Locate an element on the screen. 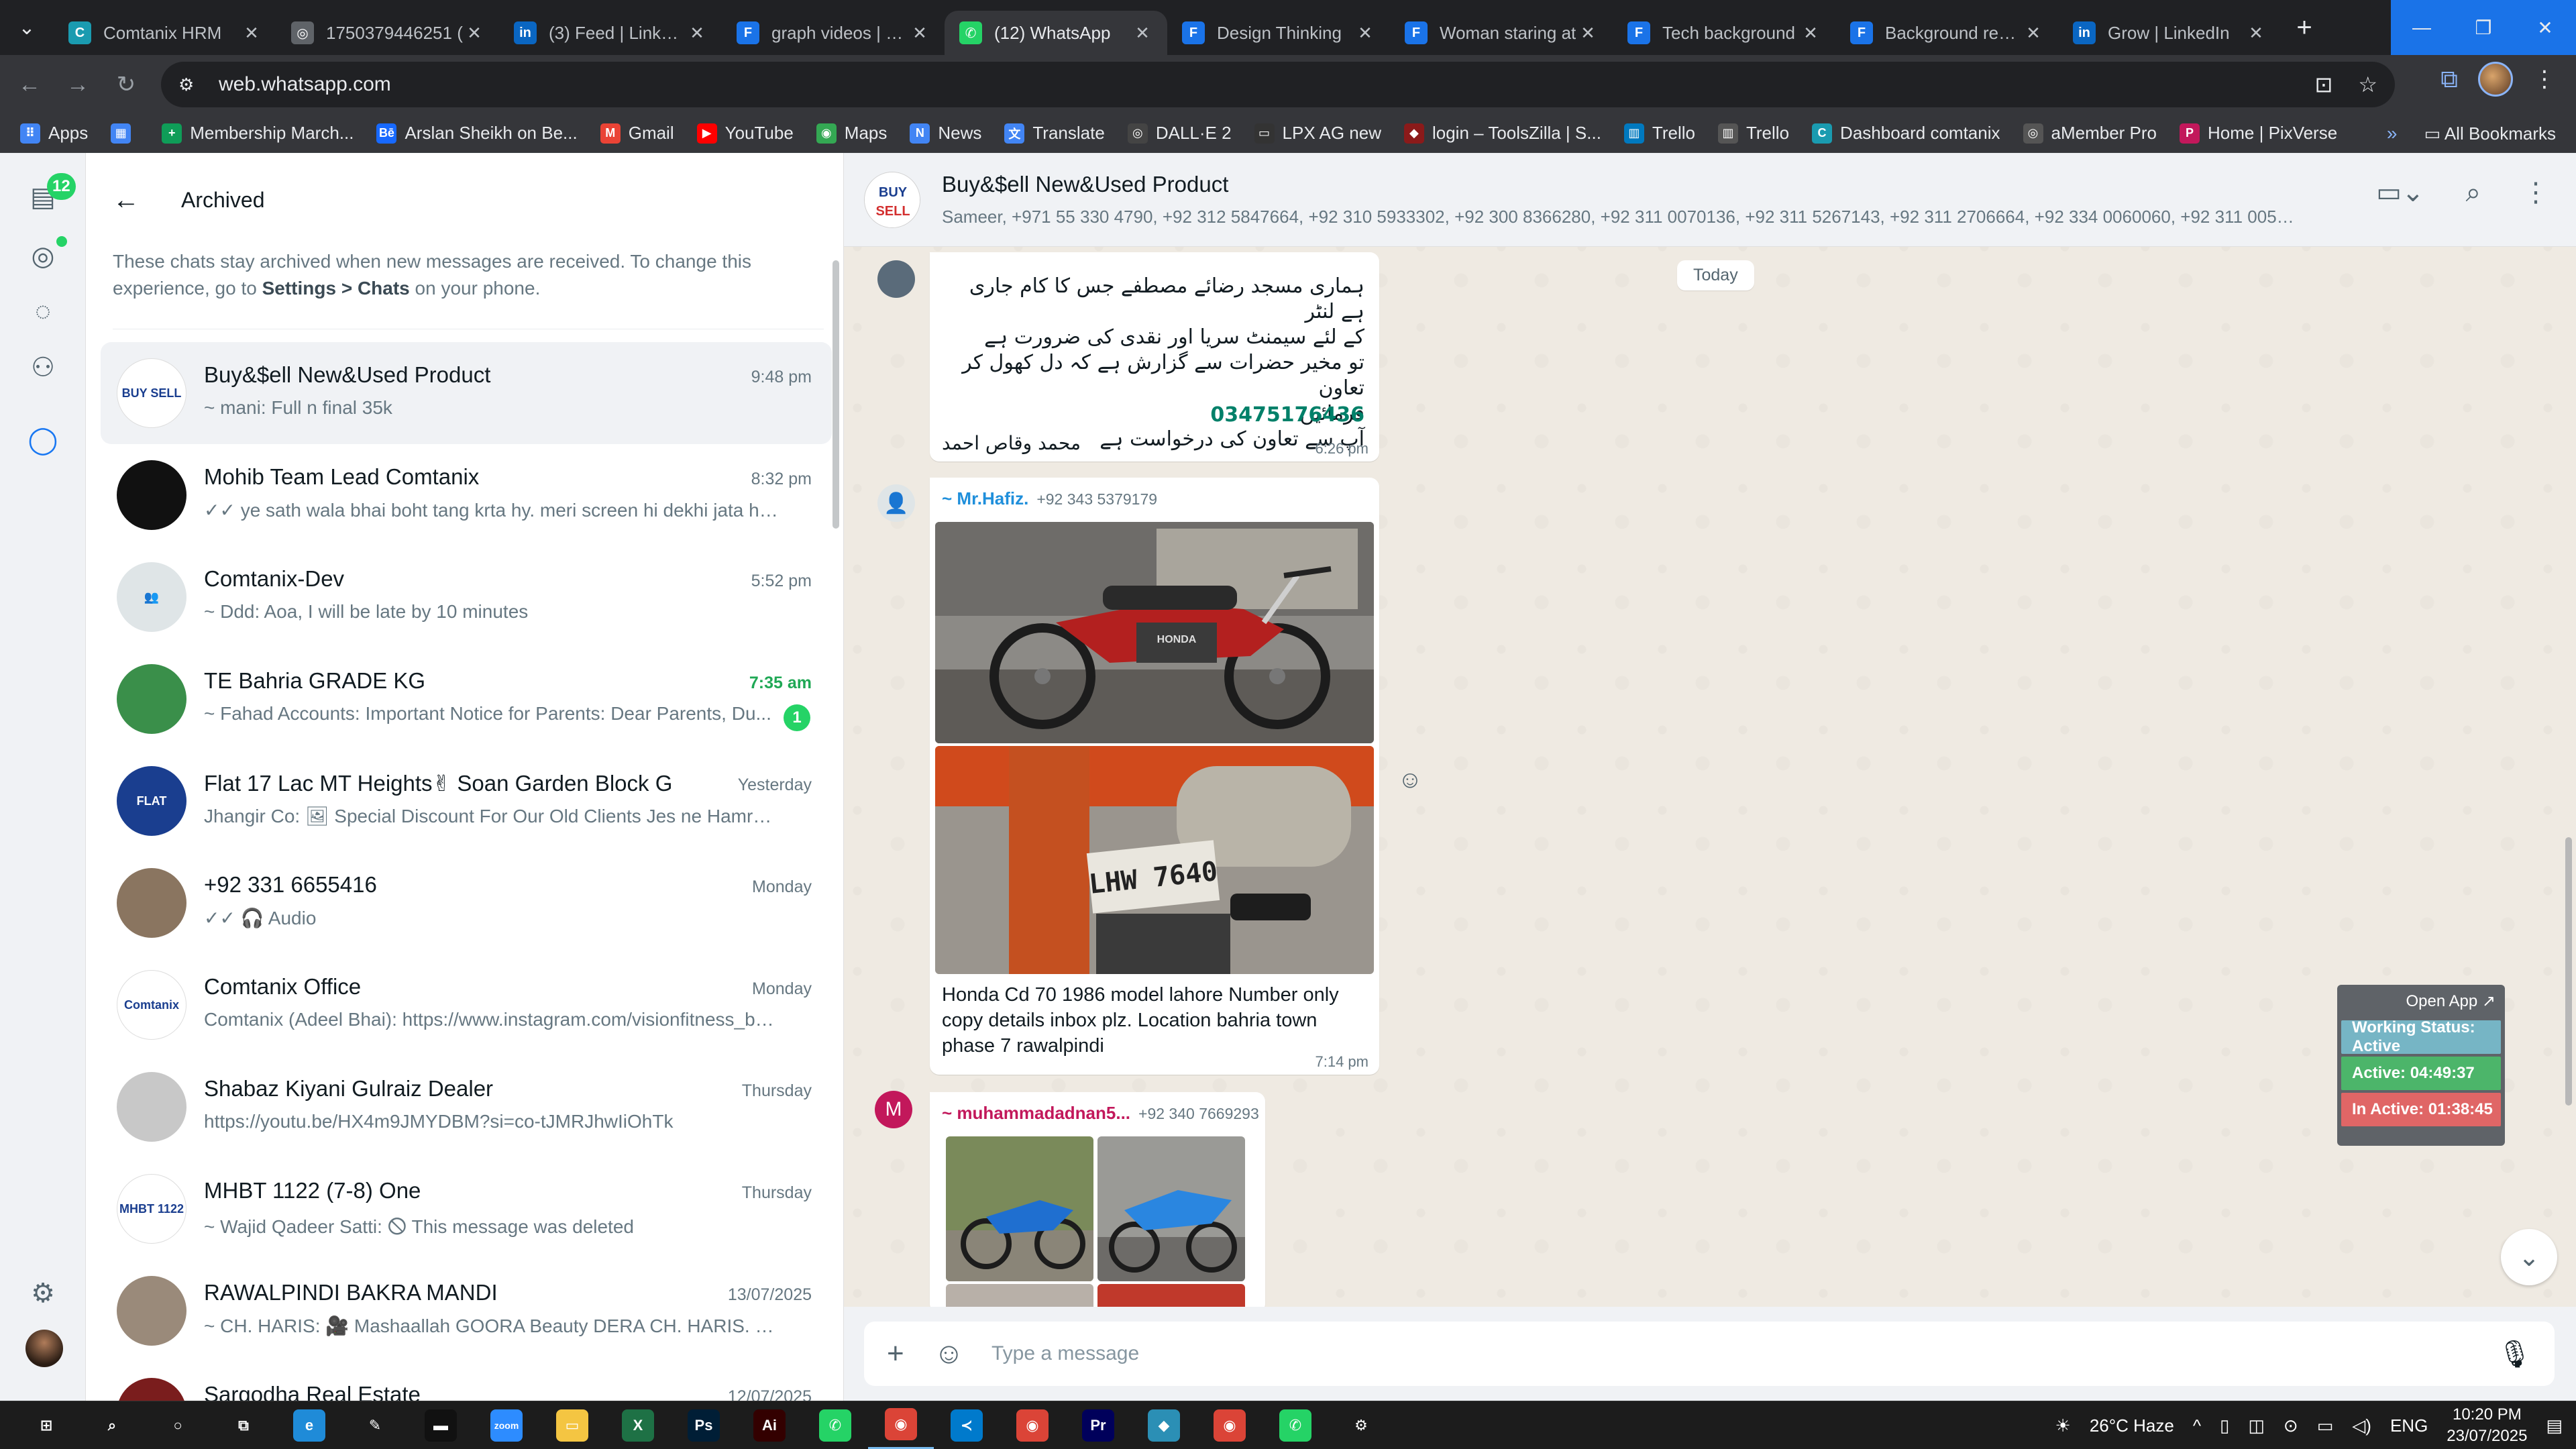 The image size is (2576, 1449). communities-icon: ⚇ is located at coordinates (43, 367).